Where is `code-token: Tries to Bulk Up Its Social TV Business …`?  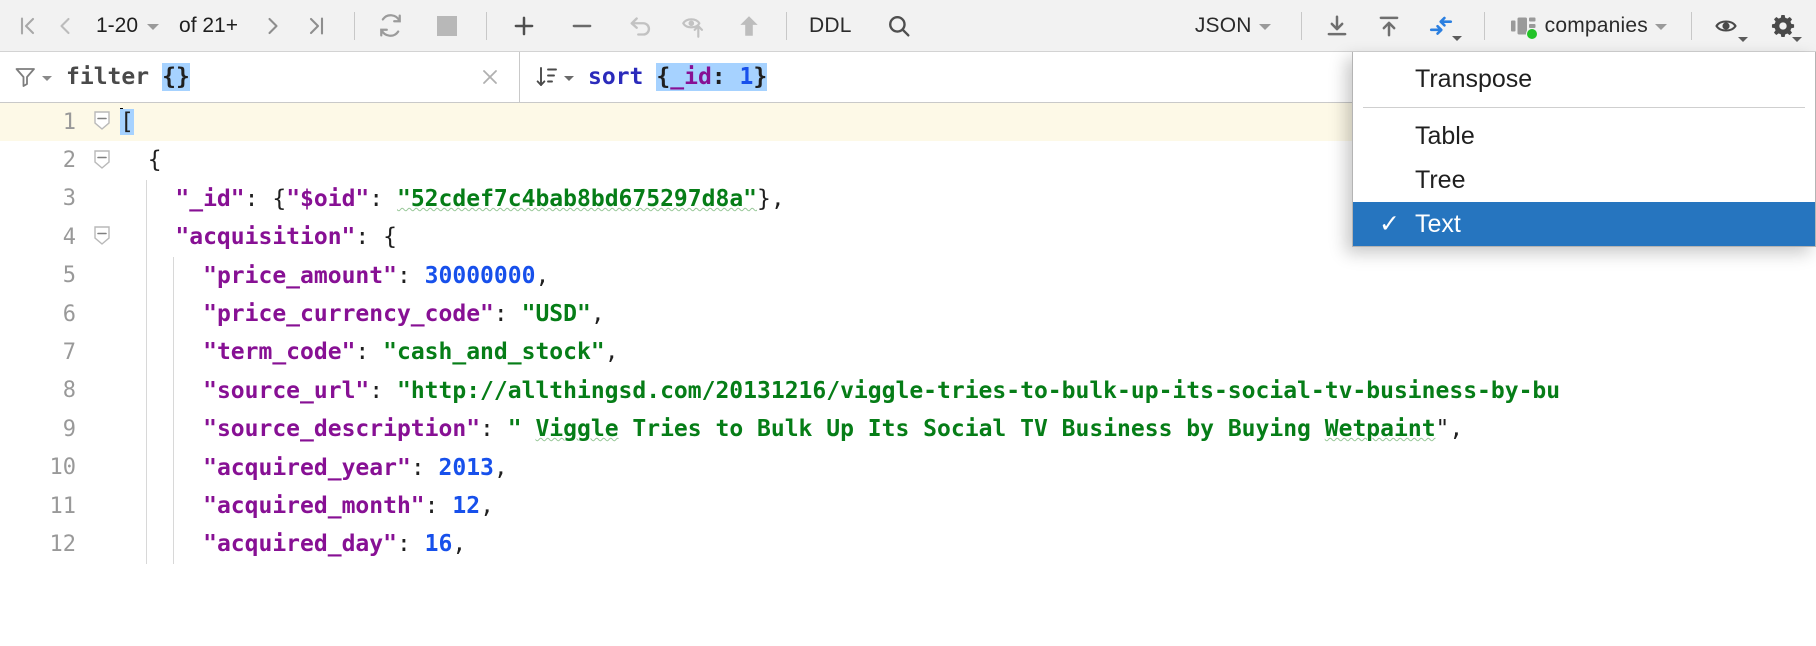 code-token: Tries to Bulk Up Its Social TV Business … is located at coordinates (971, 429).